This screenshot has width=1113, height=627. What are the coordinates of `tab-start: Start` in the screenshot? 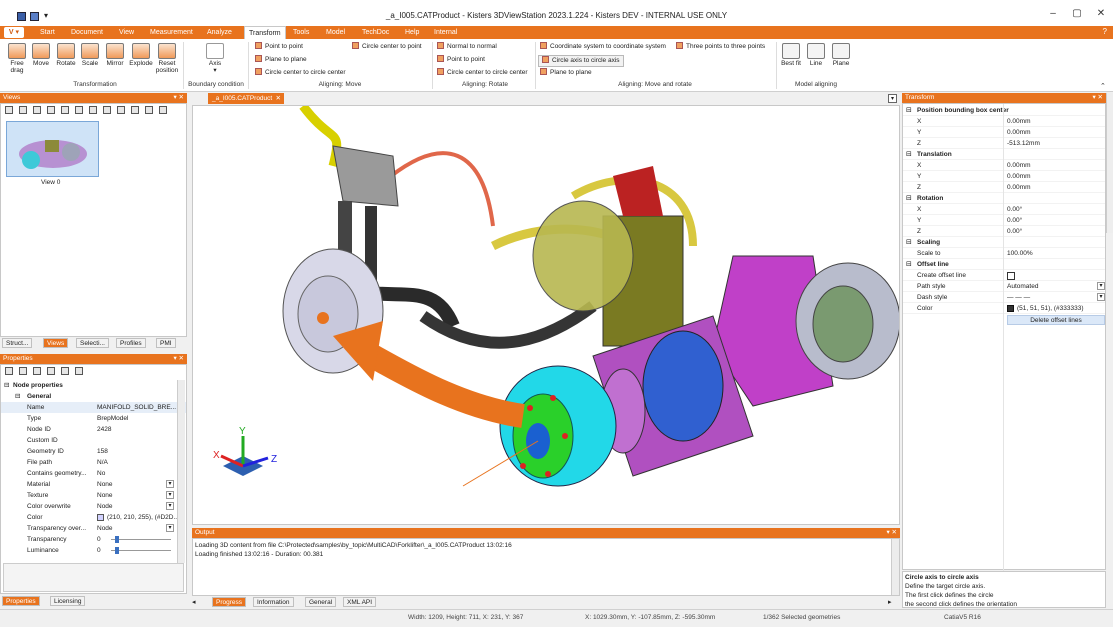 It's located at (47, 32).